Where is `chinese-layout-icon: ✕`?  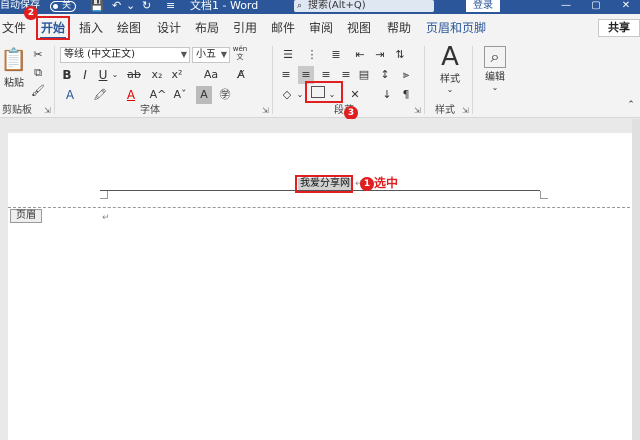
chinese-layout-icon: ✕ is located at coordinates (355, 95).